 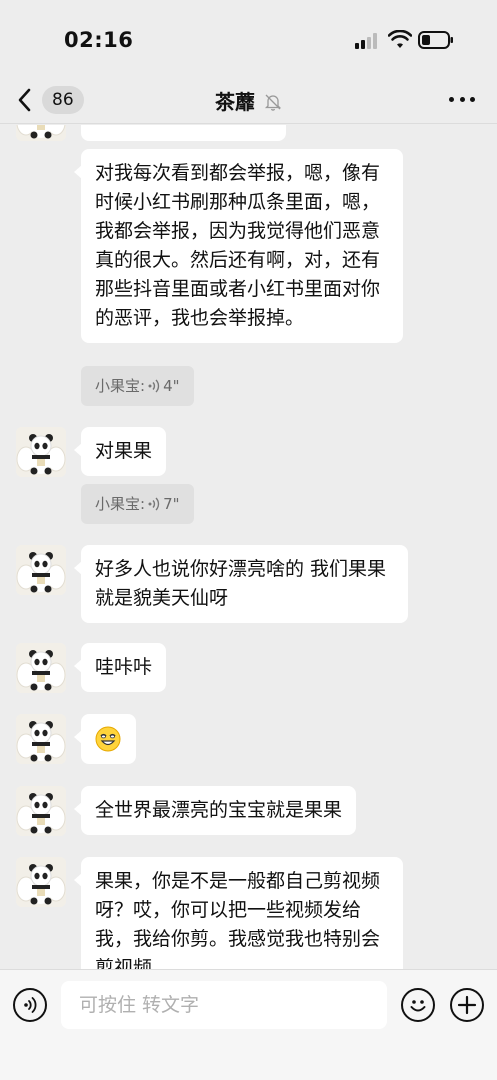 I want to click on input-bar: 可按住 转文字, so click(x=248, y=1024).